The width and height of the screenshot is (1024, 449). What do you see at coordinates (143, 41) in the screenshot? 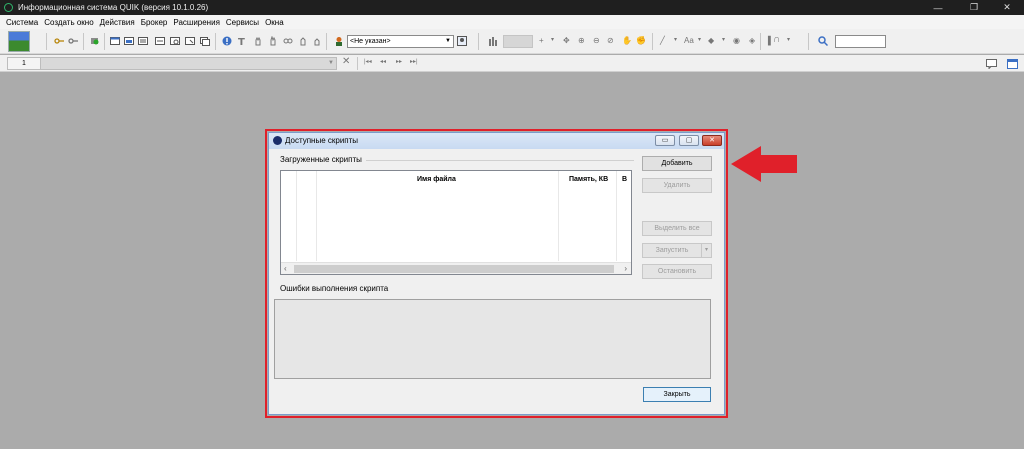
I see `list-window-icon` at bounding box center [143, 41].